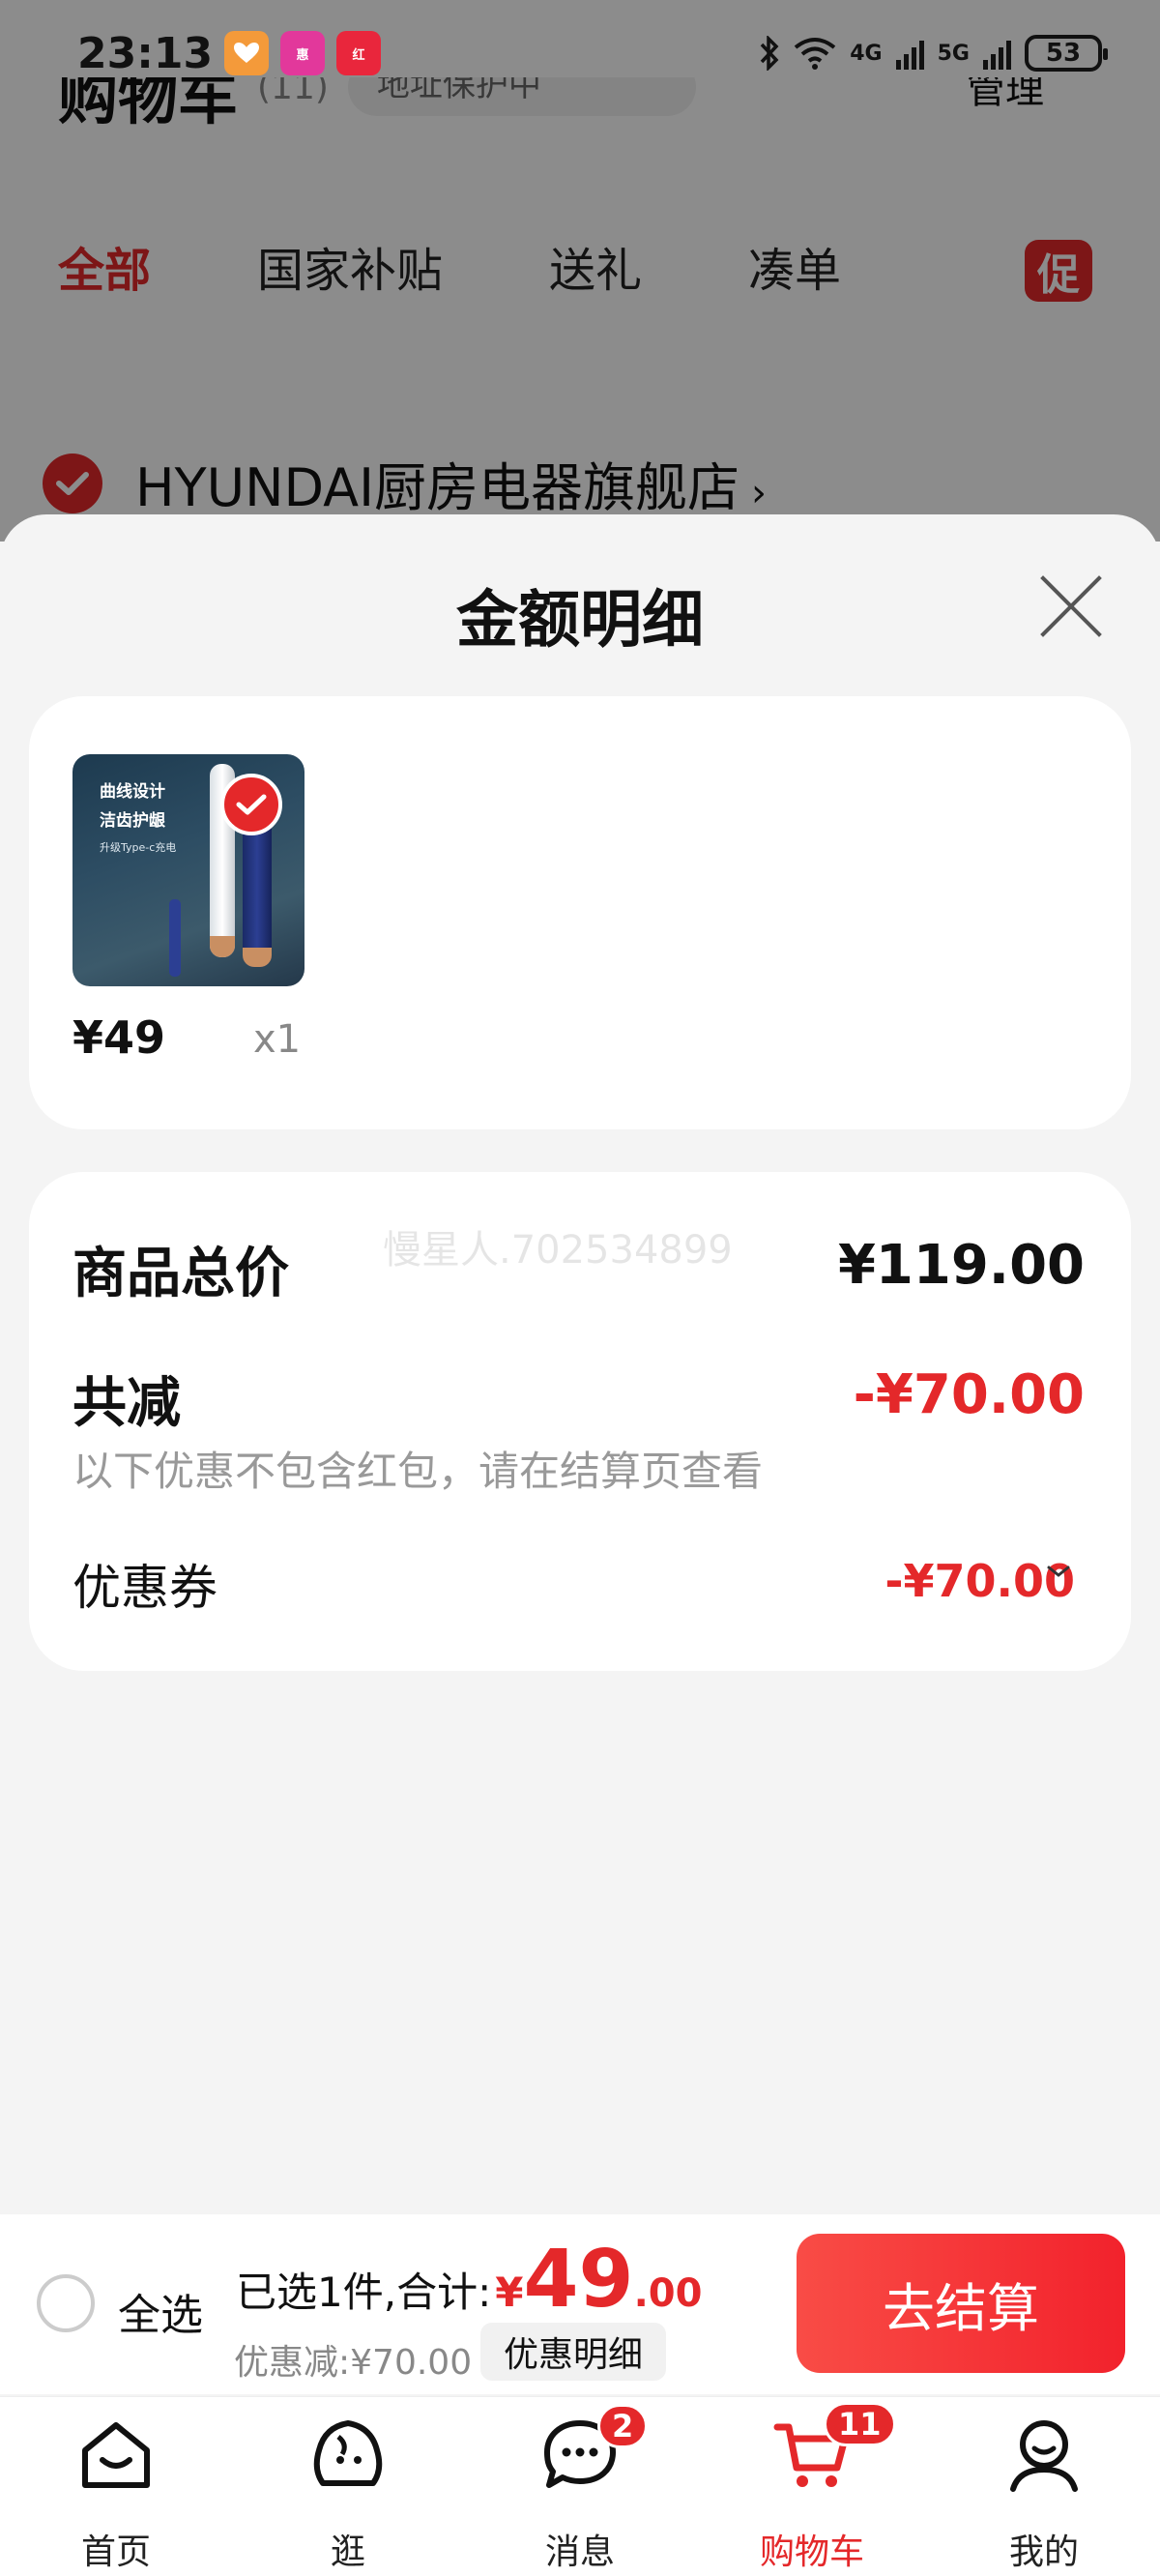 The width and height of the screenshot is (1160, 2576). Describe the element at coordinates (1044, 2456) in the screenshot. I see `profile-icon` at that location.